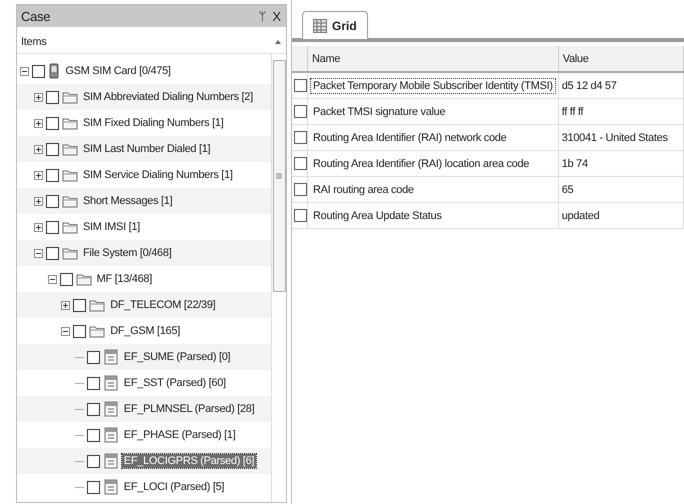 The height and width of the screenshot is (504, 684). Describe the element at coordinates (33, 42) in the screenshot. I see `column-header: Items` at that location.